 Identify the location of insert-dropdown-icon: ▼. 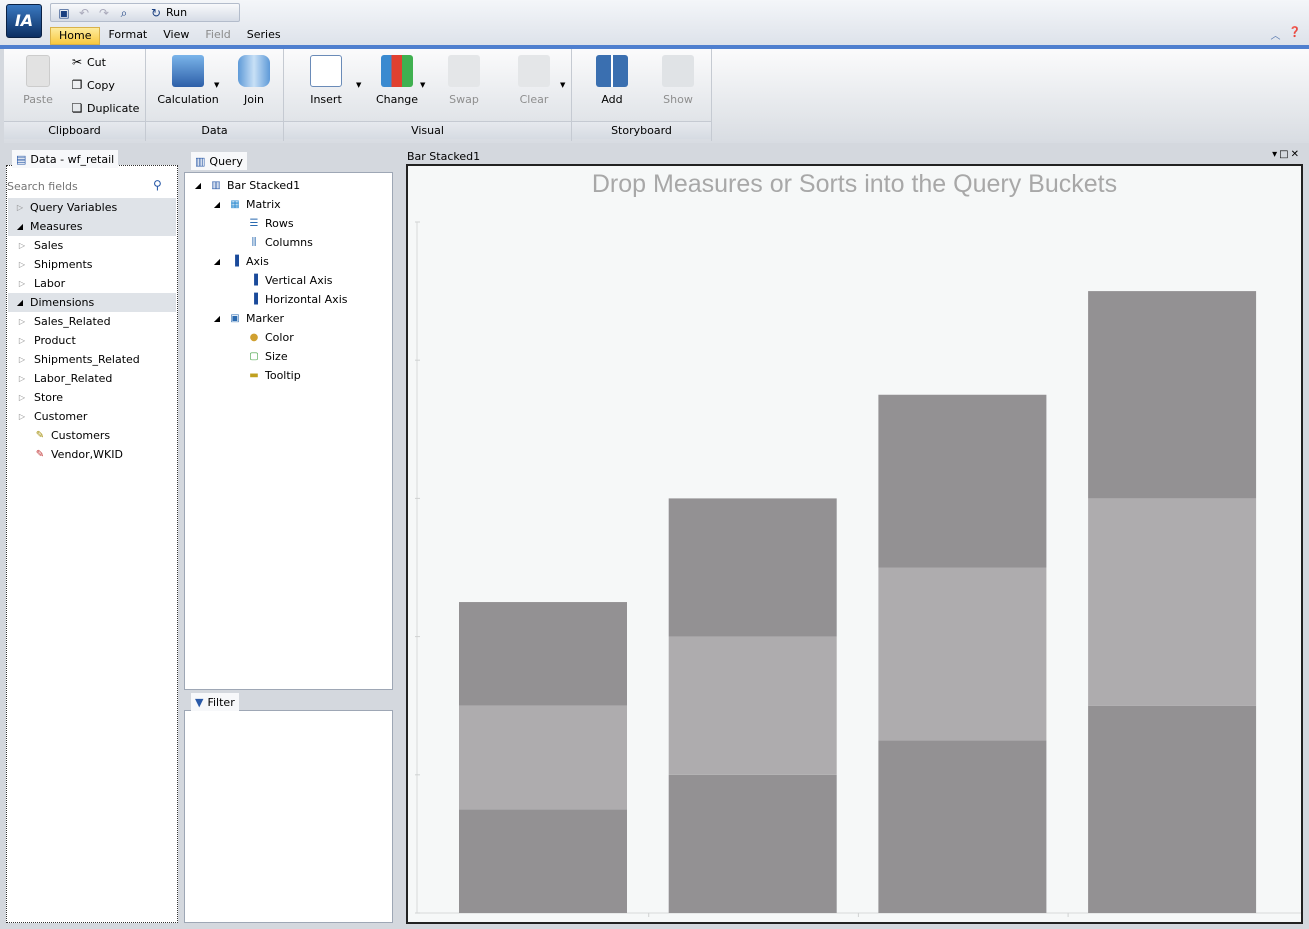
(358, 85).